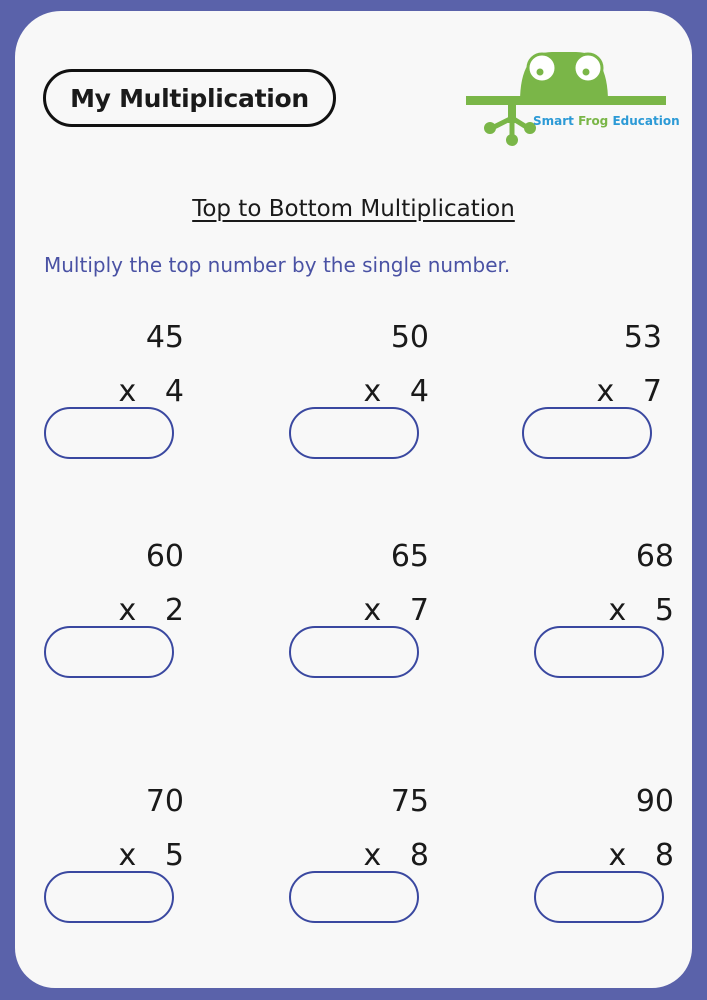 The width and height of the screenshot is (707, 1000). I want to click on top-number: 45, so click(164, 337).